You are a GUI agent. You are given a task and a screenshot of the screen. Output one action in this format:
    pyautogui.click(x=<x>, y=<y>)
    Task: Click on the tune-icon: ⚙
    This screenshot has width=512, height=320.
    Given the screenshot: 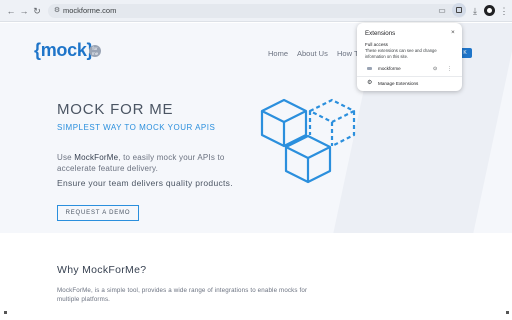 What is the action you would take?
    pyautogui.click(x=57, y=11)
    